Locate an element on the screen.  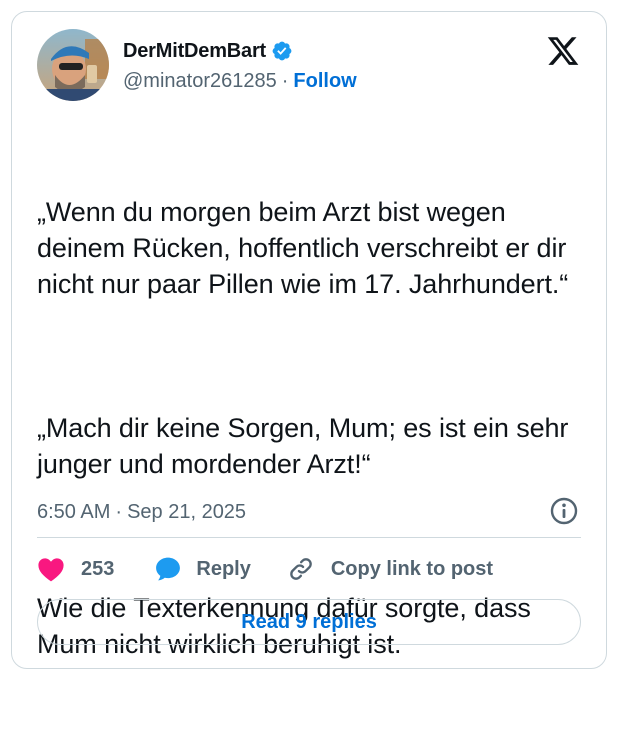
speech-bubble-icon is located at coordinates (168, 569).